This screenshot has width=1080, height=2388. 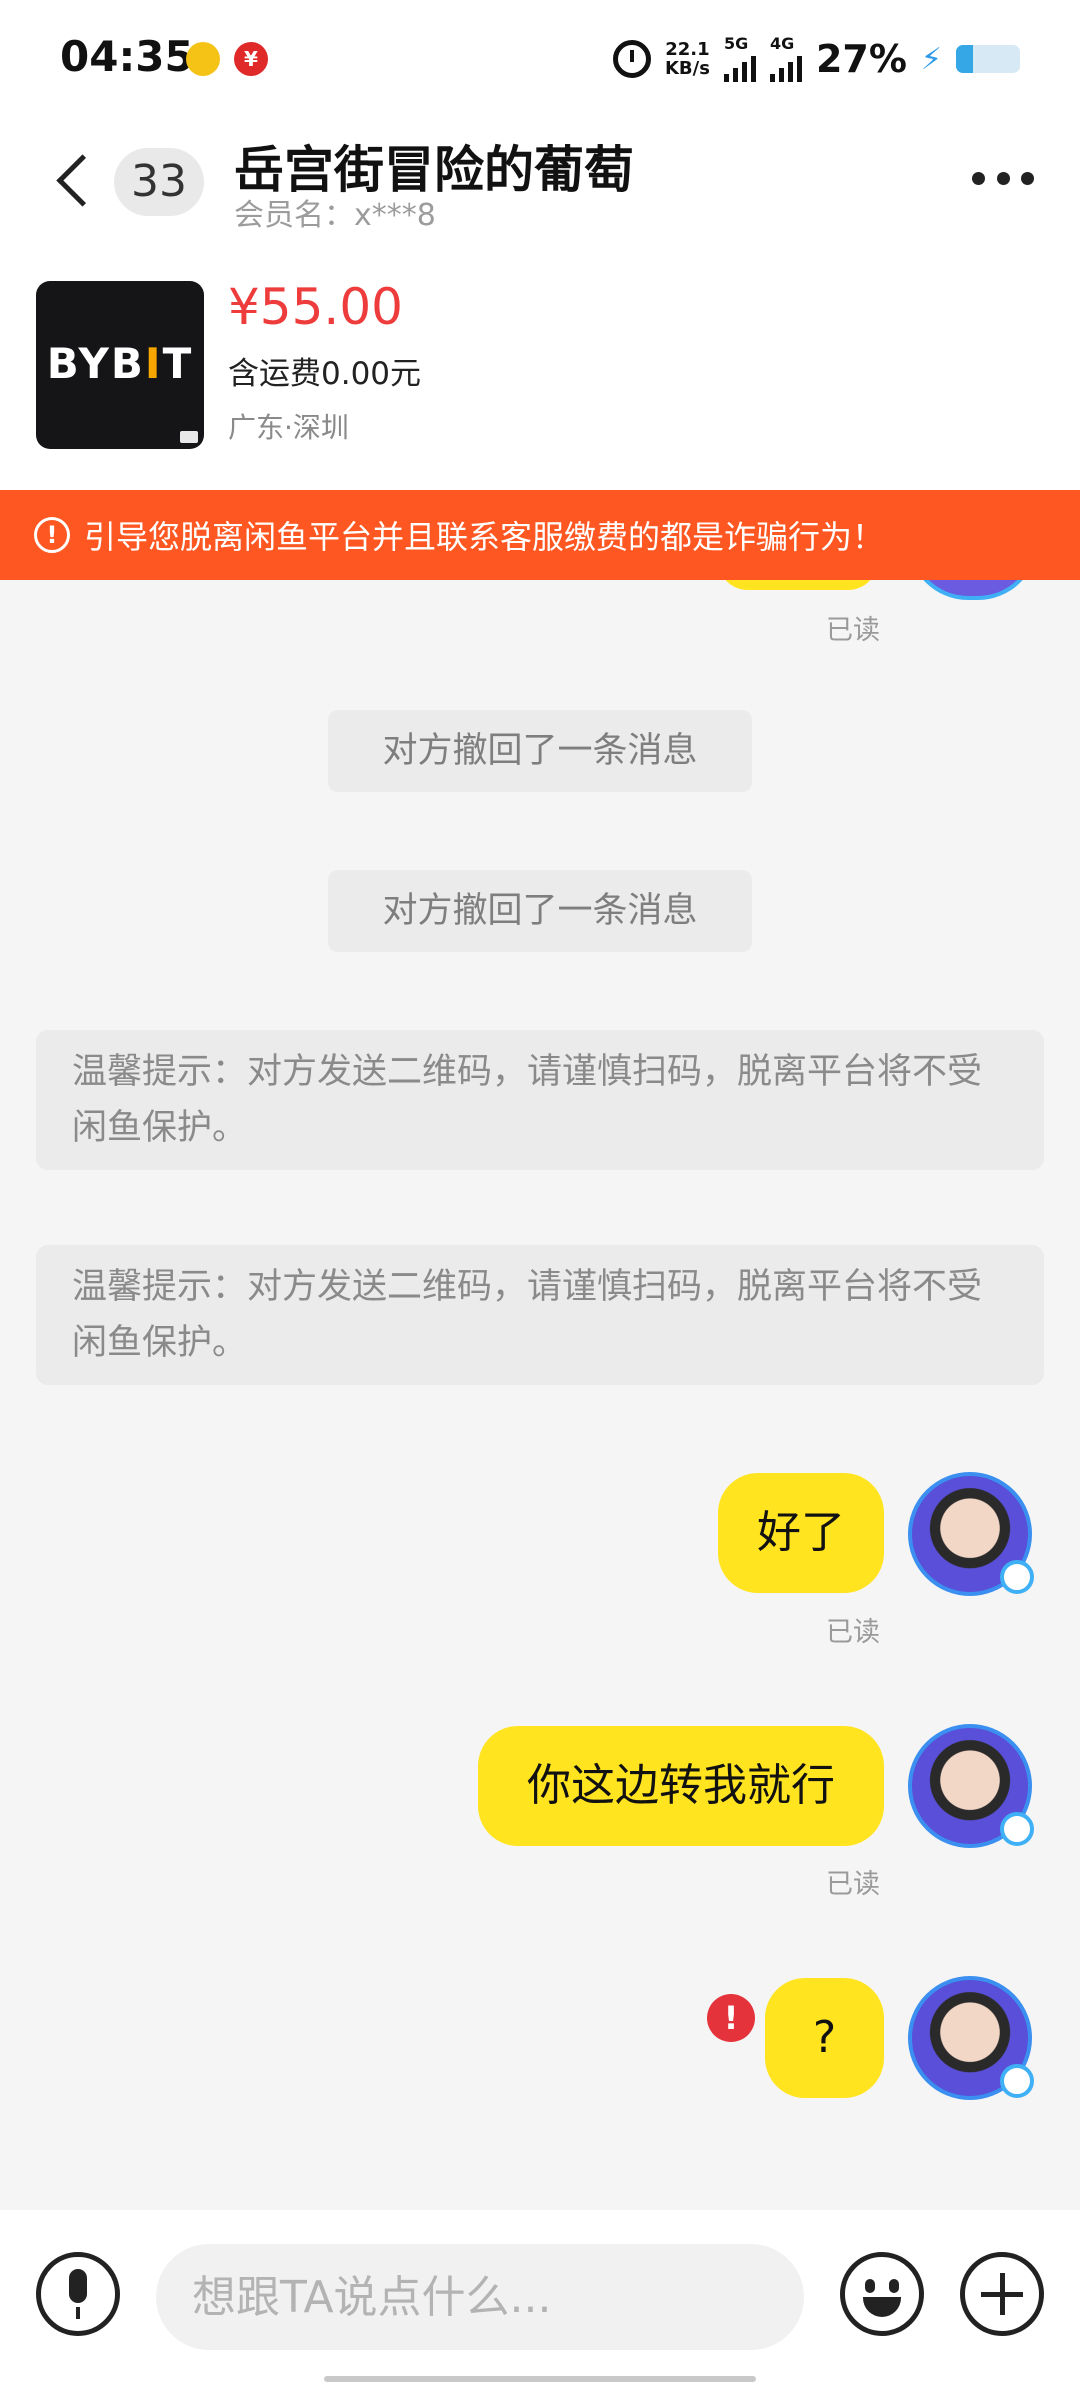 What do you see at coordinates (681, 1786) in the screenshot?
I see `message-bubble: 你这边转我就行` at bounding box center [681, 1786].